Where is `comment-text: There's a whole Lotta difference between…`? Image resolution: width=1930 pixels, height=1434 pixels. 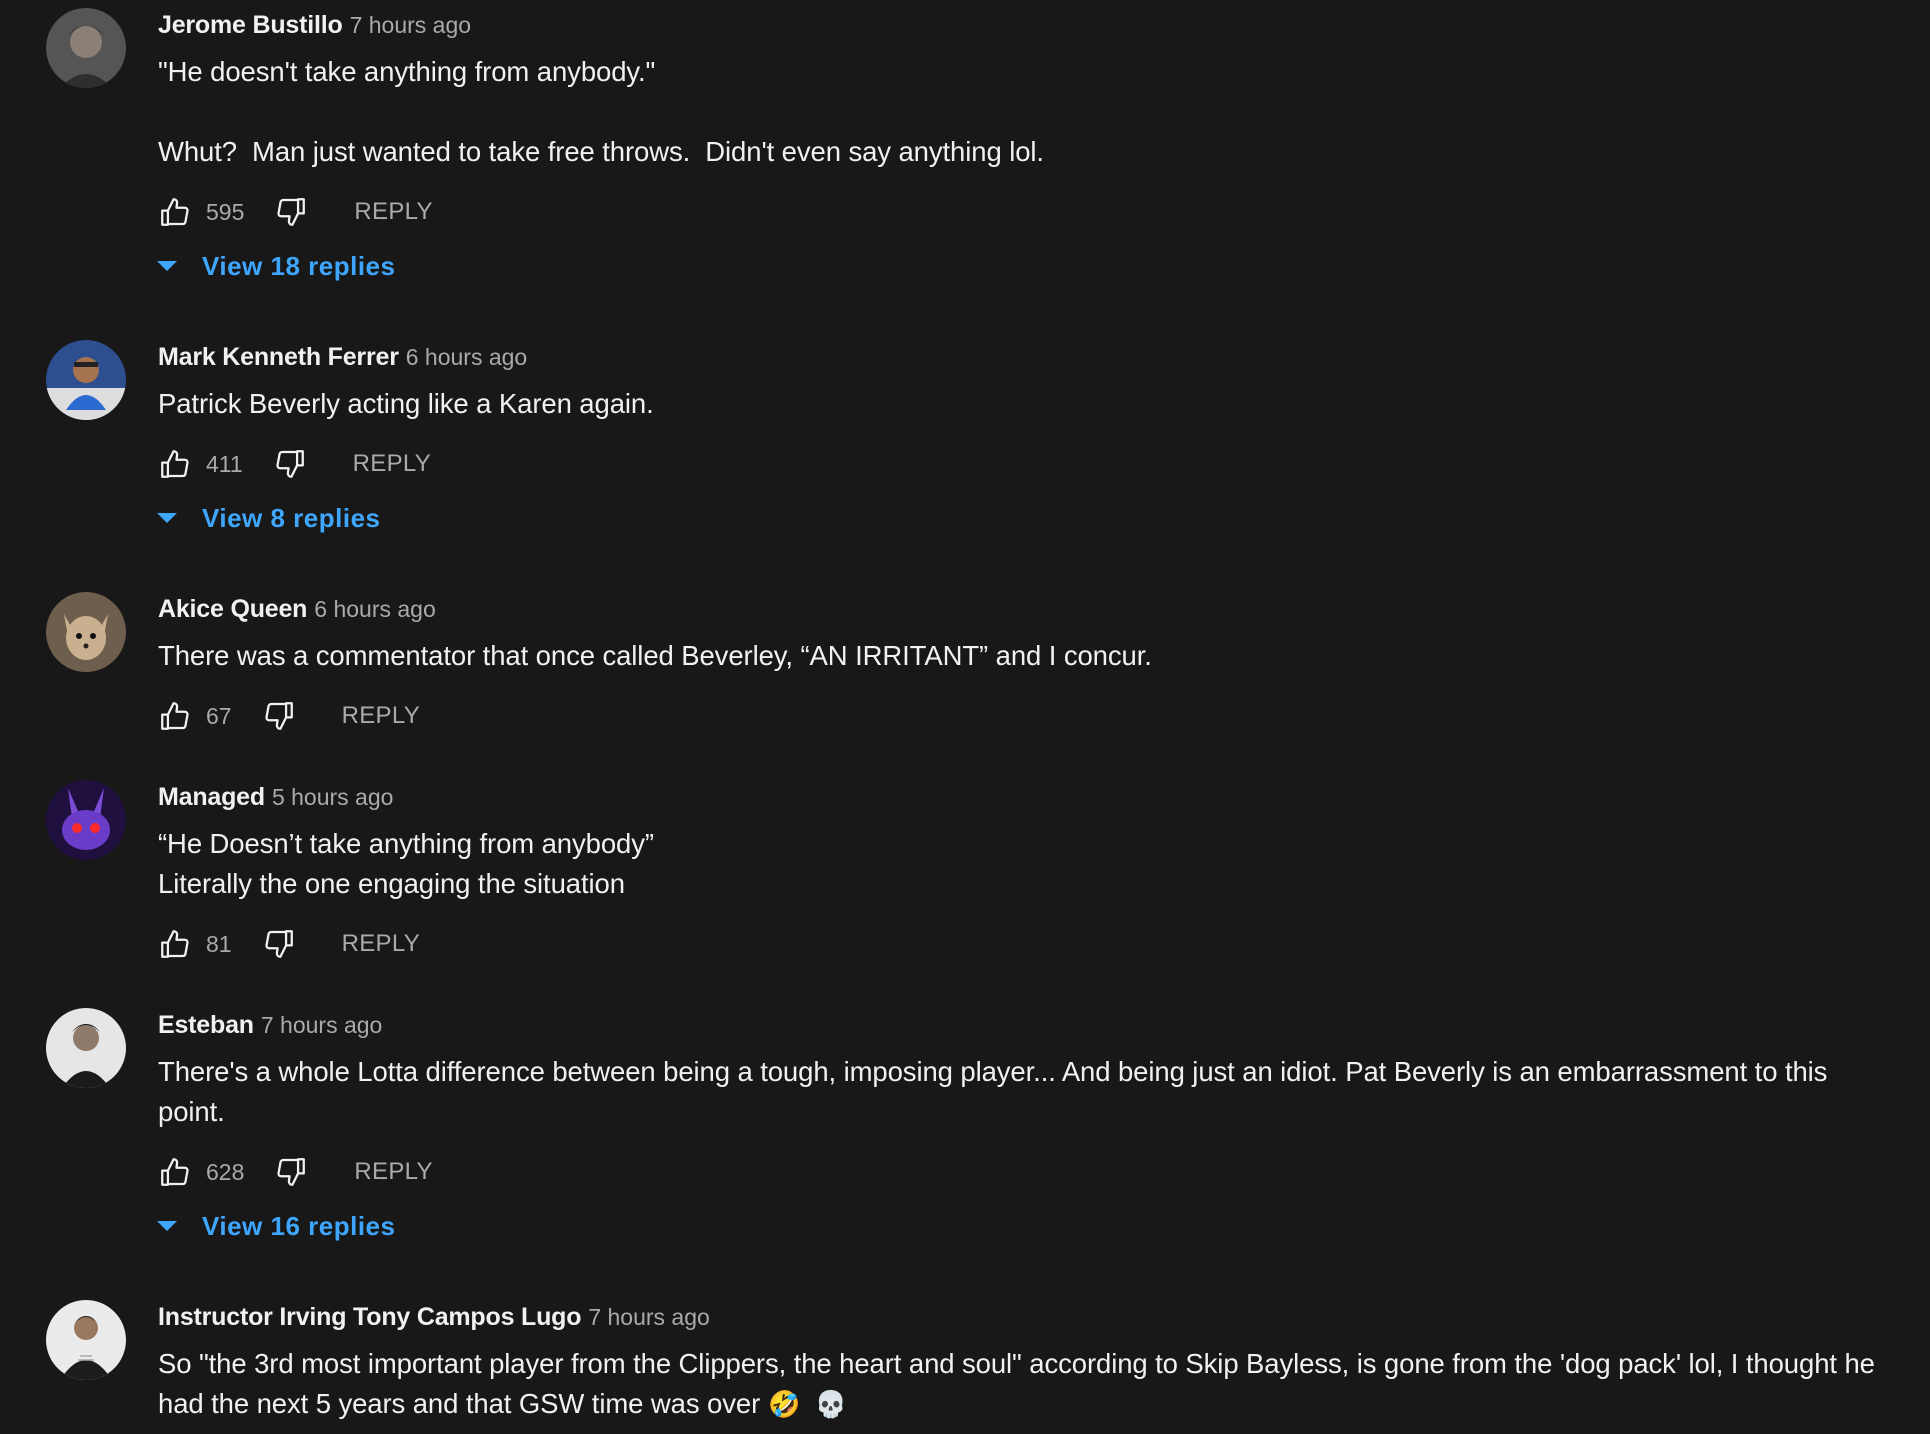
comment-text: There's a whole Lotta difference between… is located at coordinates (996, 1091).